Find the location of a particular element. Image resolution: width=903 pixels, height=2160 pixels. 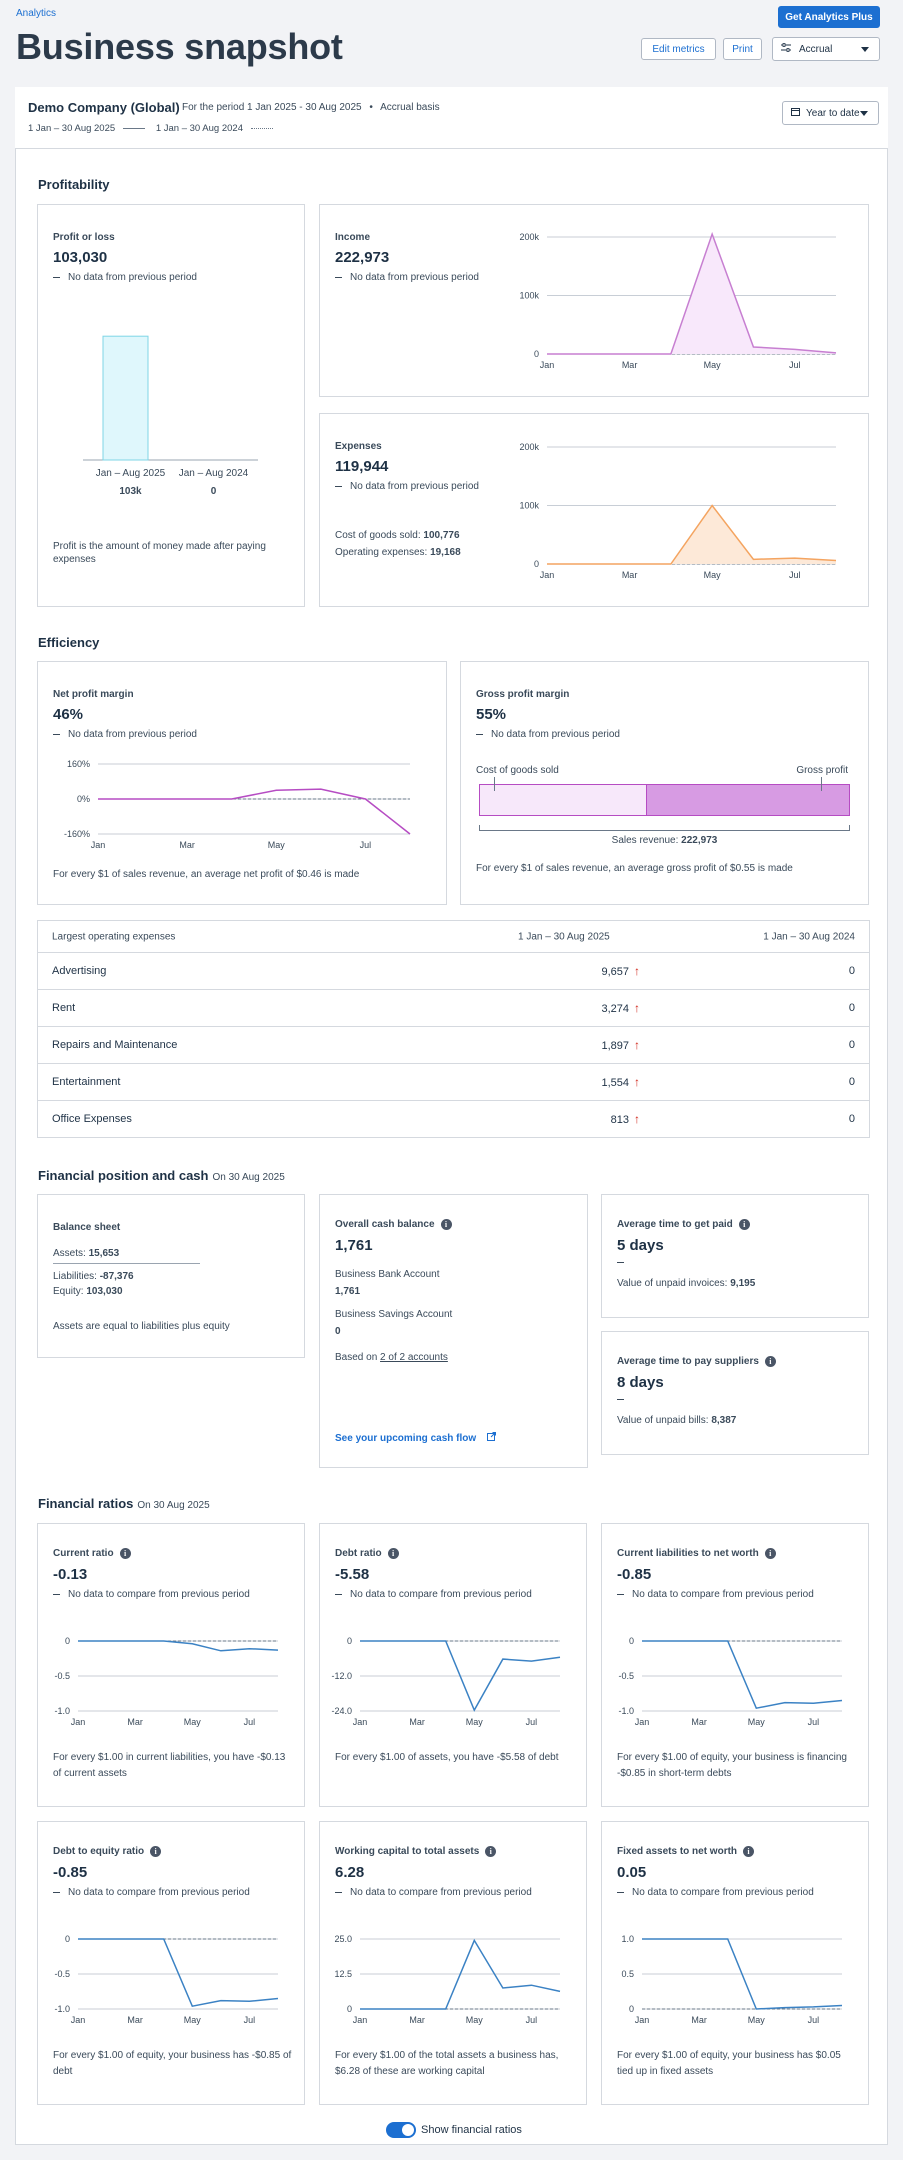

get-analytics-plus-button: Get Analytics Plus is located at coordinates (829, 17).